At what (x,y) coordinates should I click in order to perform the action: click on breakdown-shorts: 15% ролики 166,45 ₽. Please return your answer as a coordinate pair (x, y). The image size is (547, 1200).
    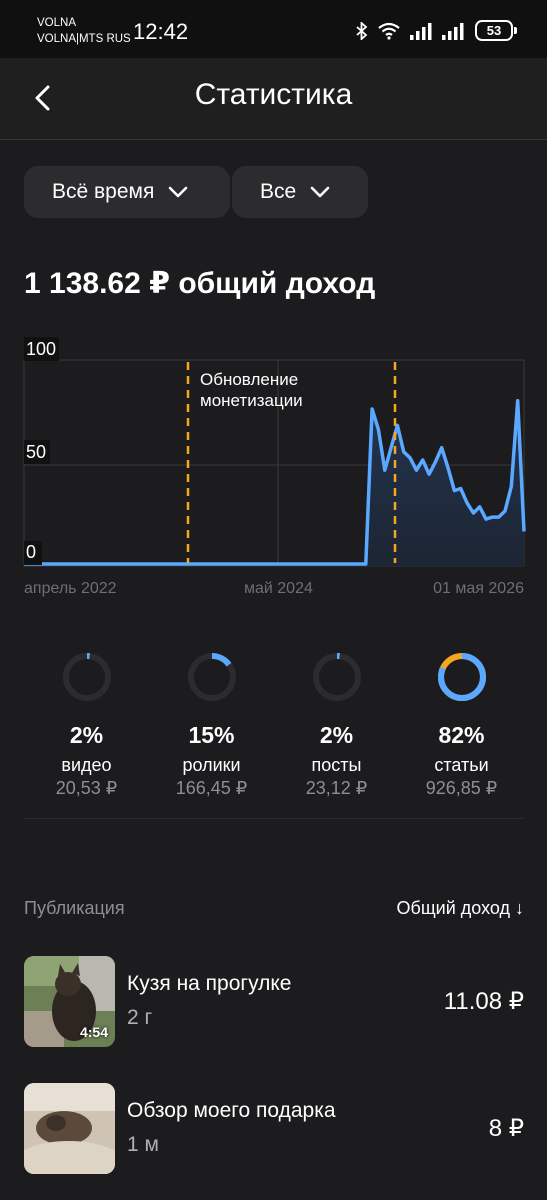
    Looking at the image, I should click on (211, 725).